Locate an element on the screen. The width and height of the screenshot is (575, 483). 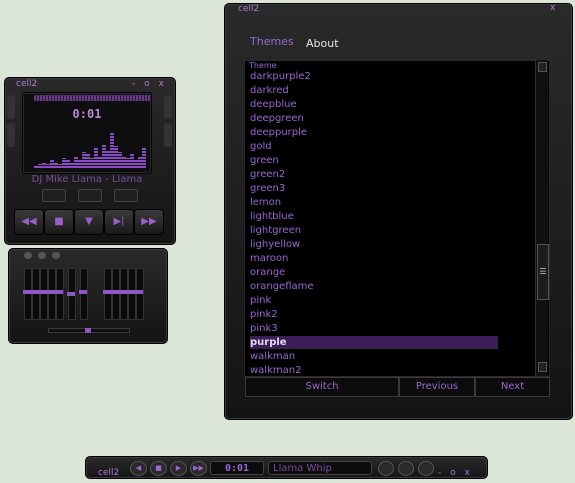
player-right-handle is located at coordinates (168, 107).